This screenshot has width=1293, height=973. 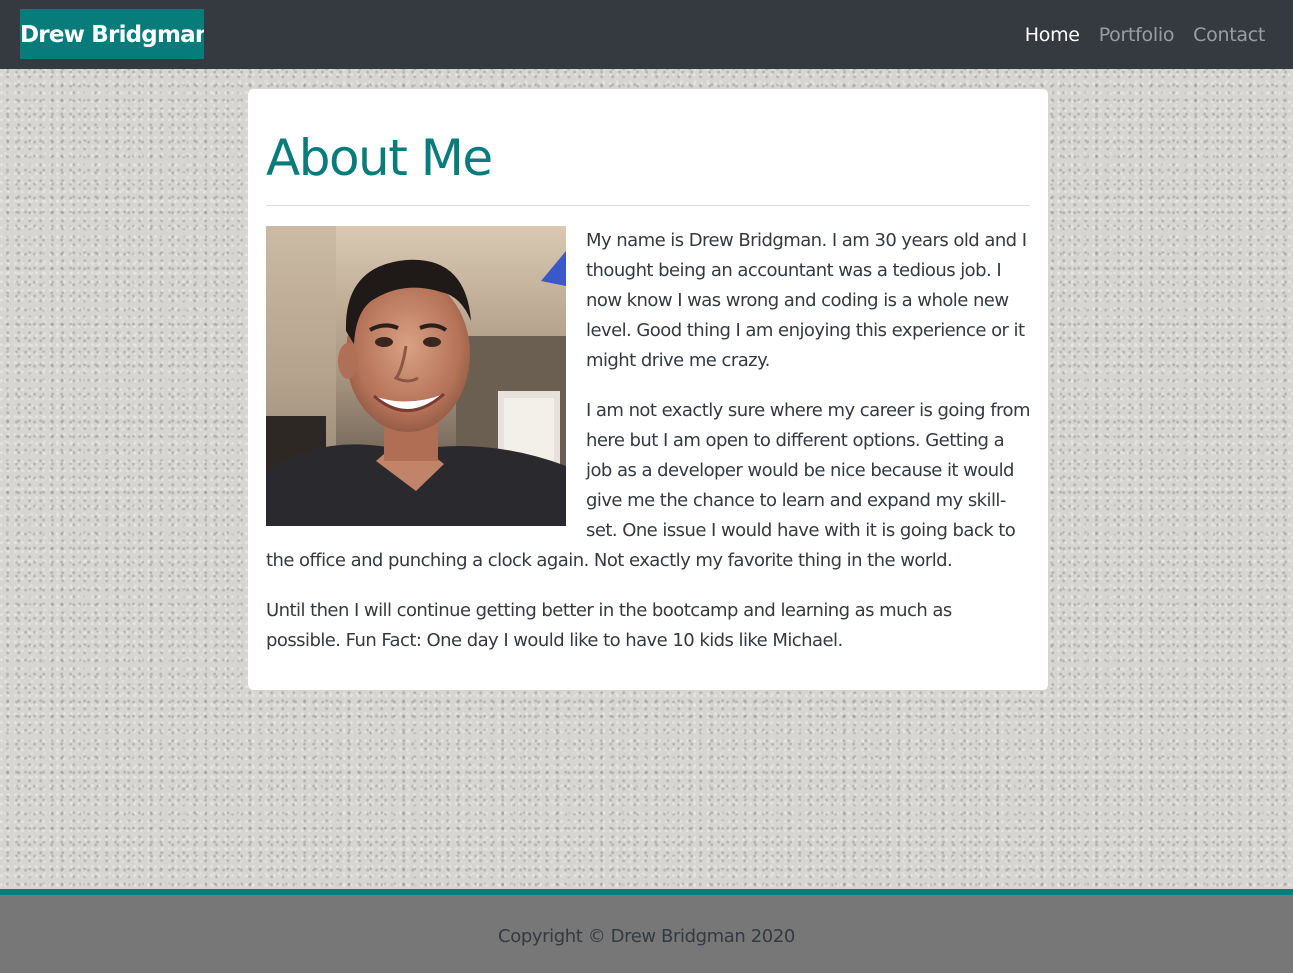 I want to click on footer-copyright: Copyright © Drew Bridgman 2020, so click(x=646, y=936).